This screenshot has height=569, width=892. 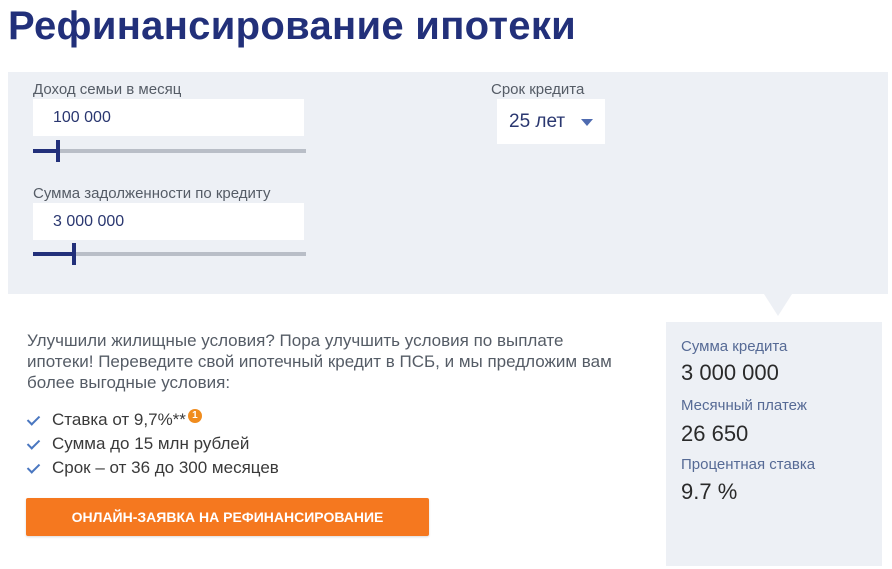 I want to click on caret-down-icon, so click(x=587, y=122).